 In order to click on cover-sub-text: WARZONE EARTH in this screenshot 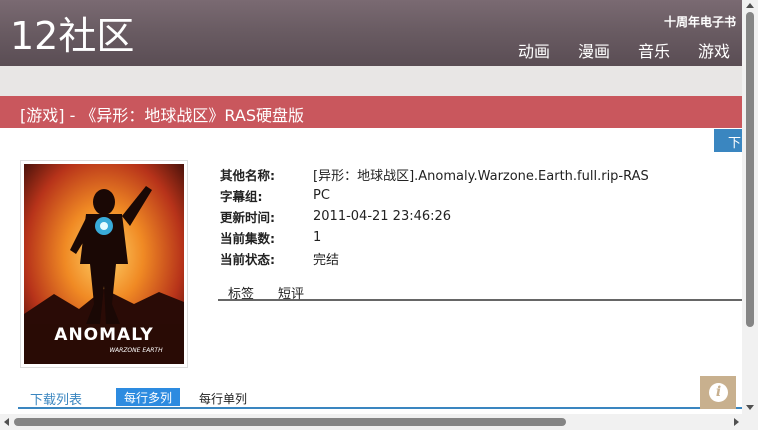, I will do `click(136, 350)`.